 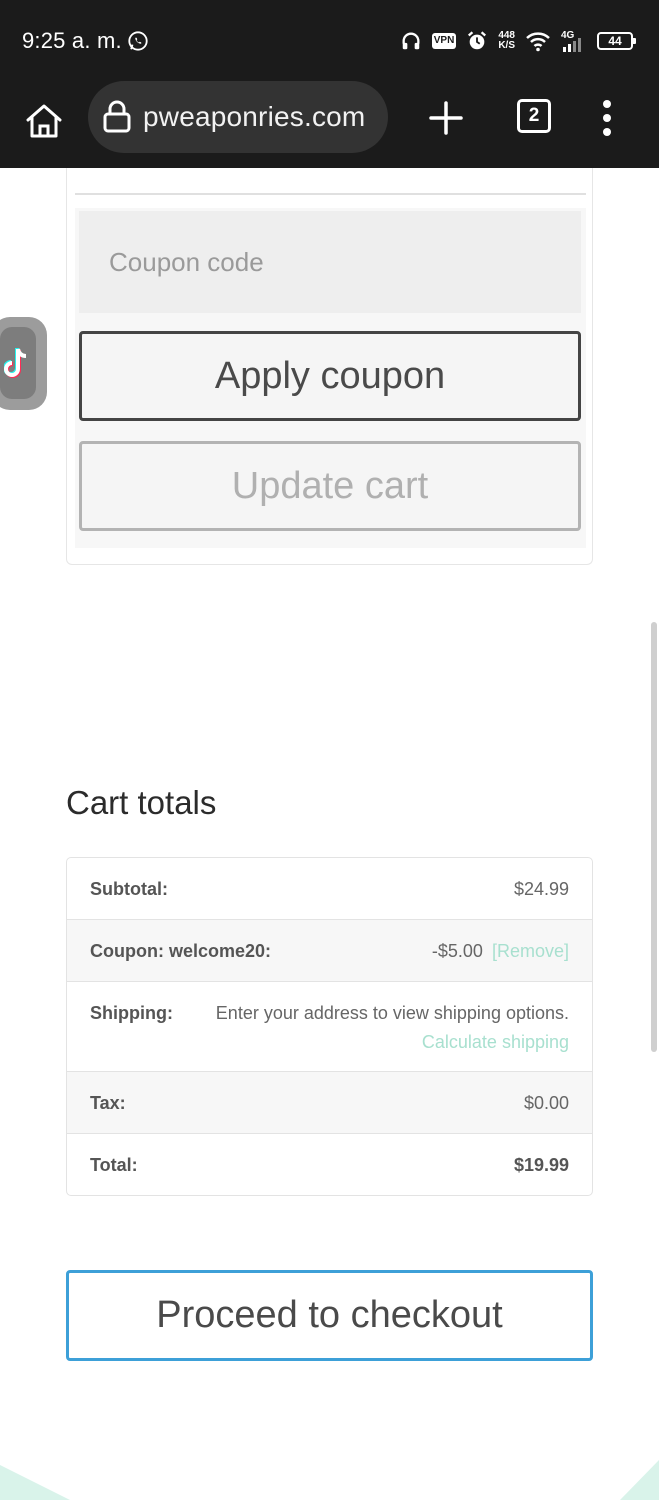 I want to click on headphones-icon, so click(x=411, y=41).